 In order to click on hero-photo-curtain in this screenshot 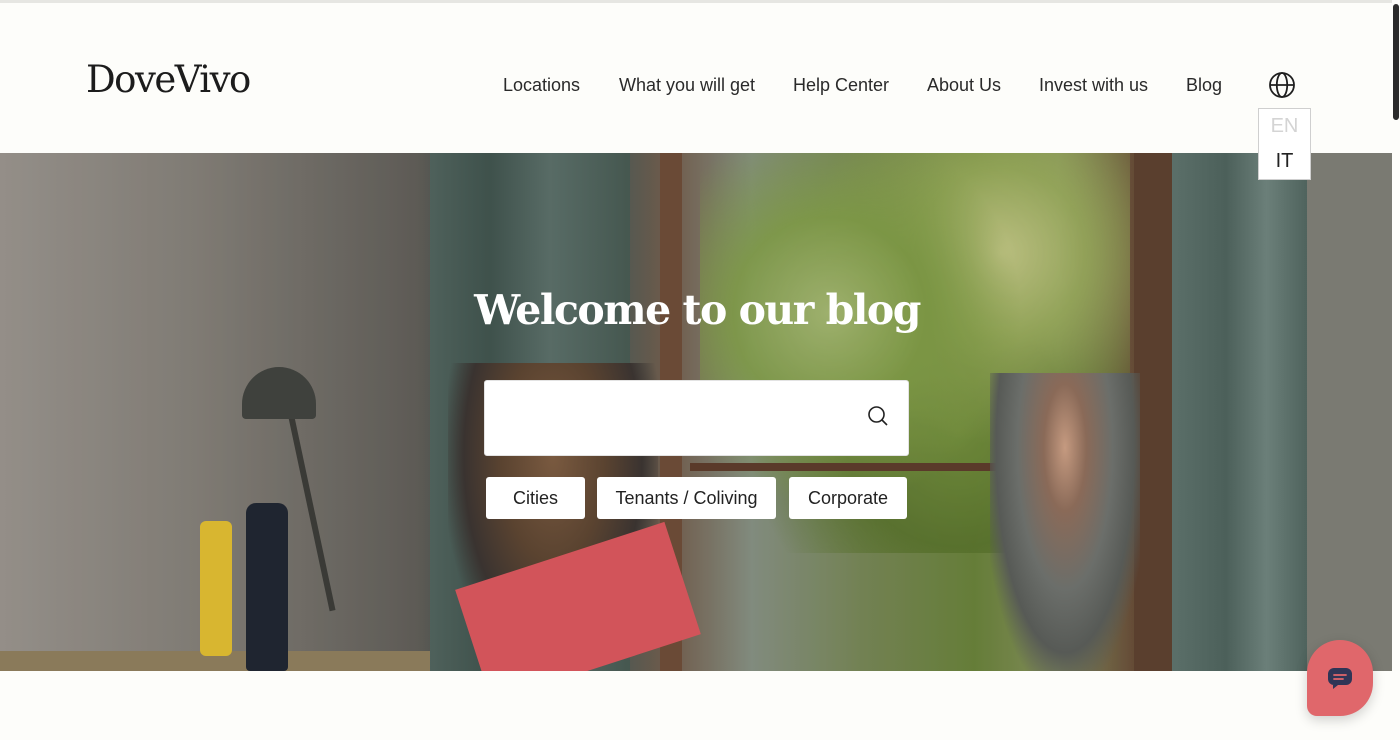, I will do `click(1239, 412)`.